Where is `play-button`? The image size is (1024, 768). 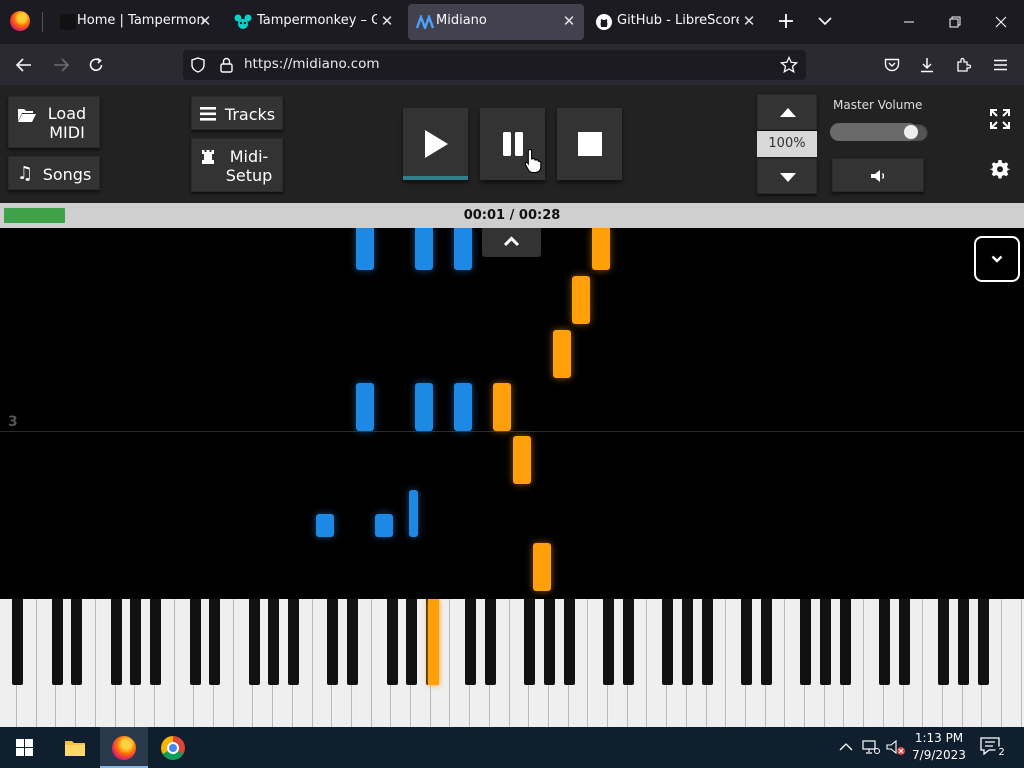
play-button is located at coordinates (435, 144).